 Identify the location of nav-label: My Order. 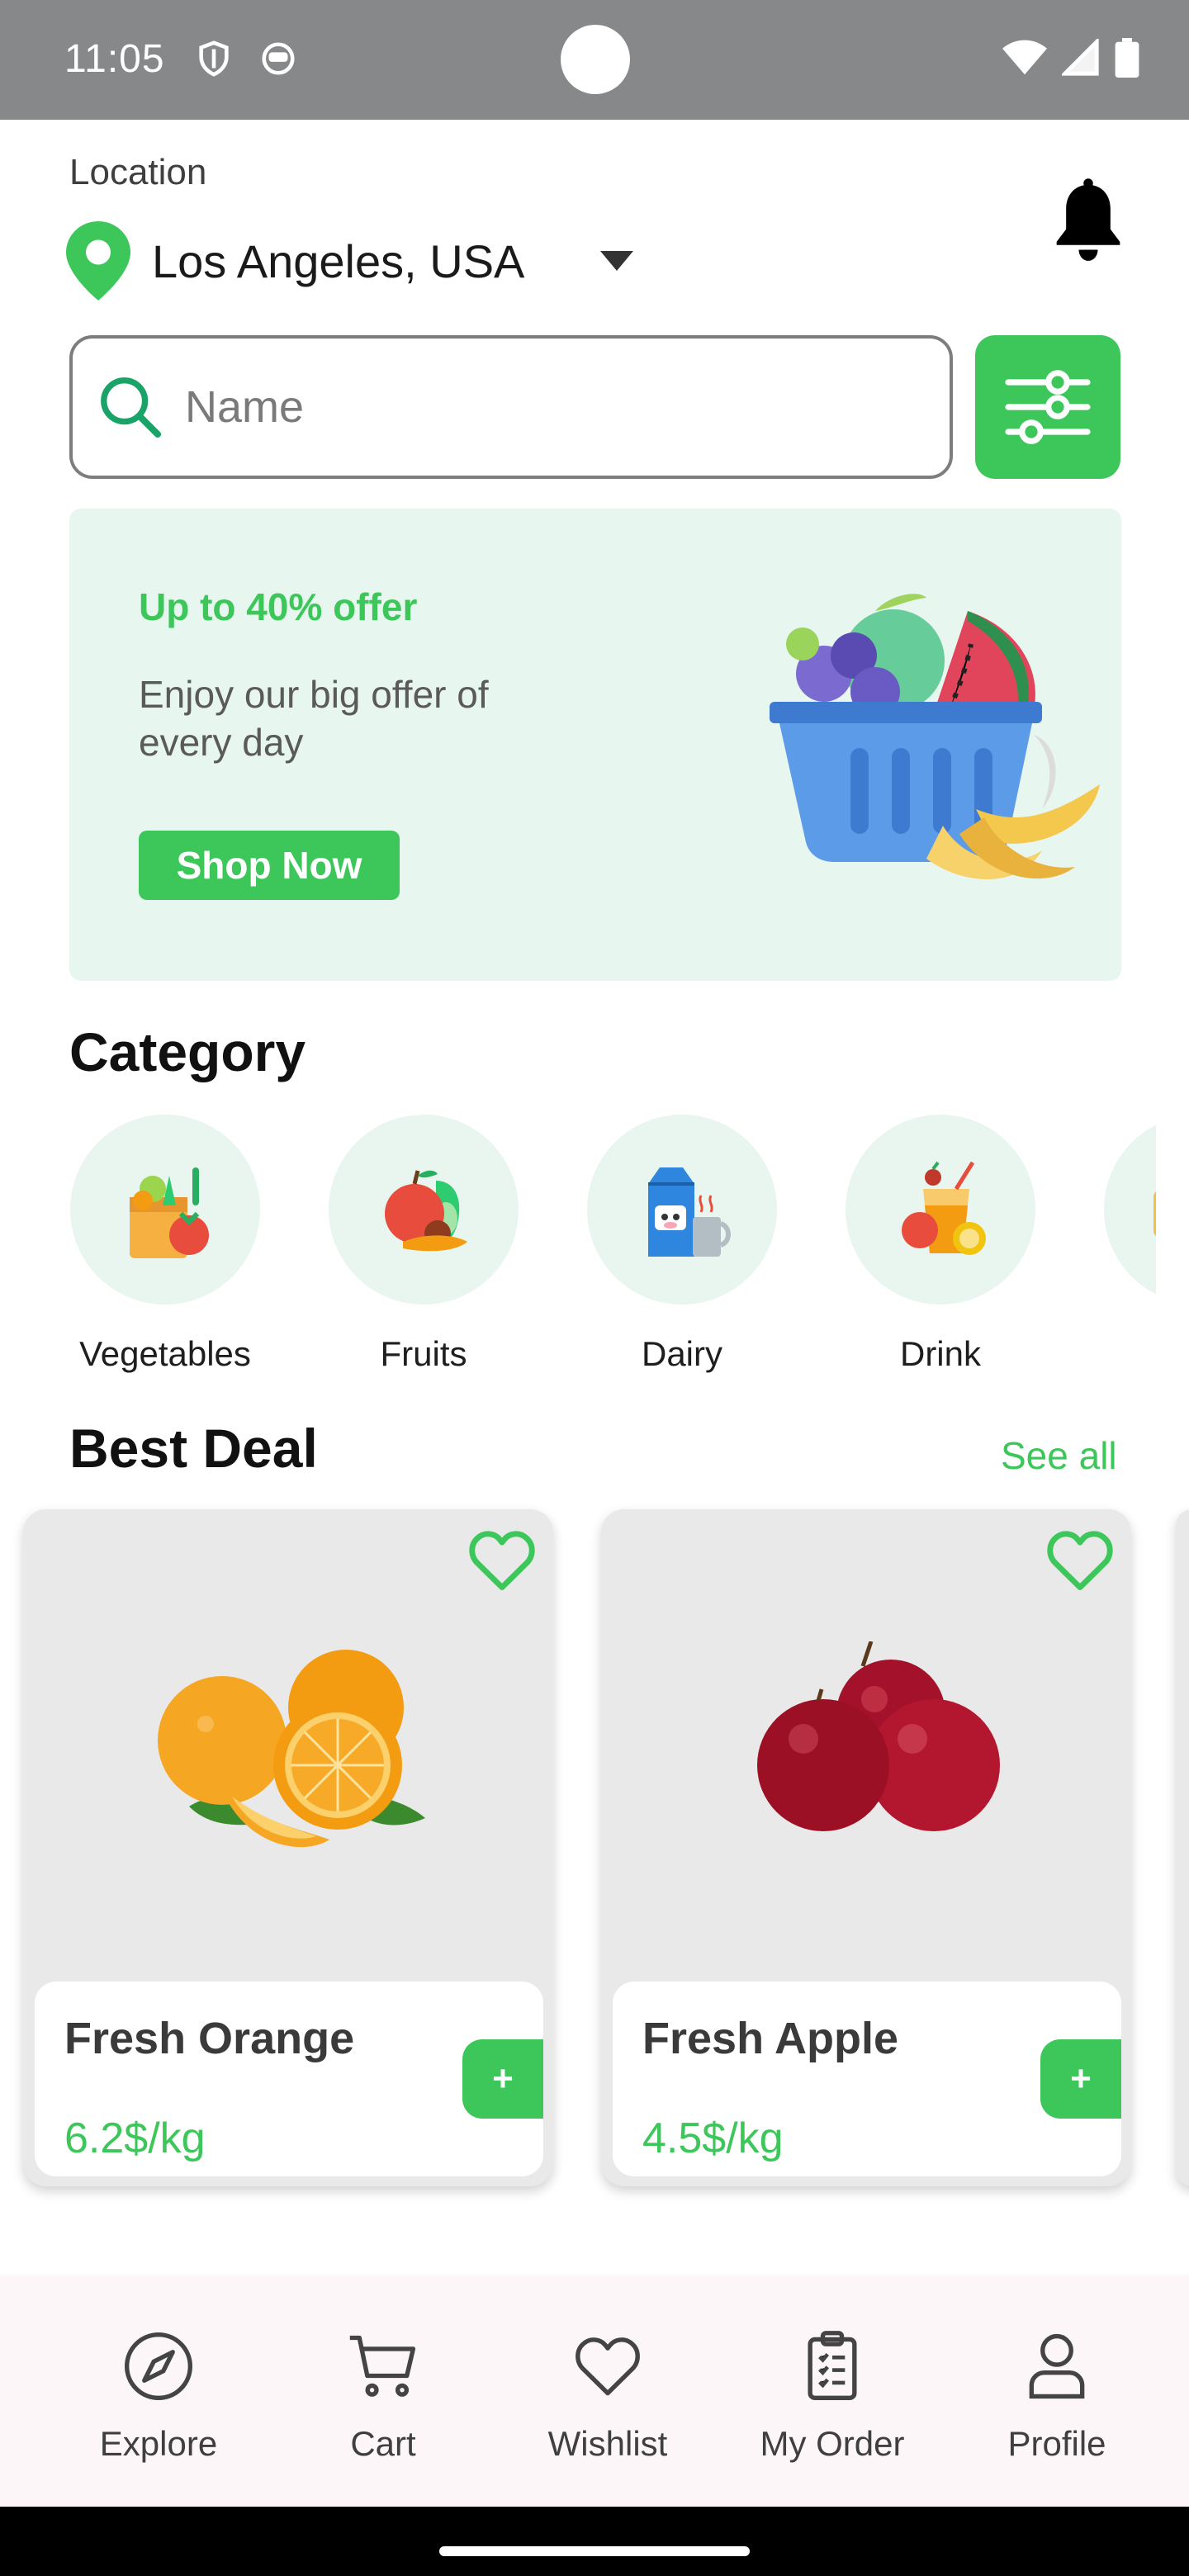
(832, 2443).